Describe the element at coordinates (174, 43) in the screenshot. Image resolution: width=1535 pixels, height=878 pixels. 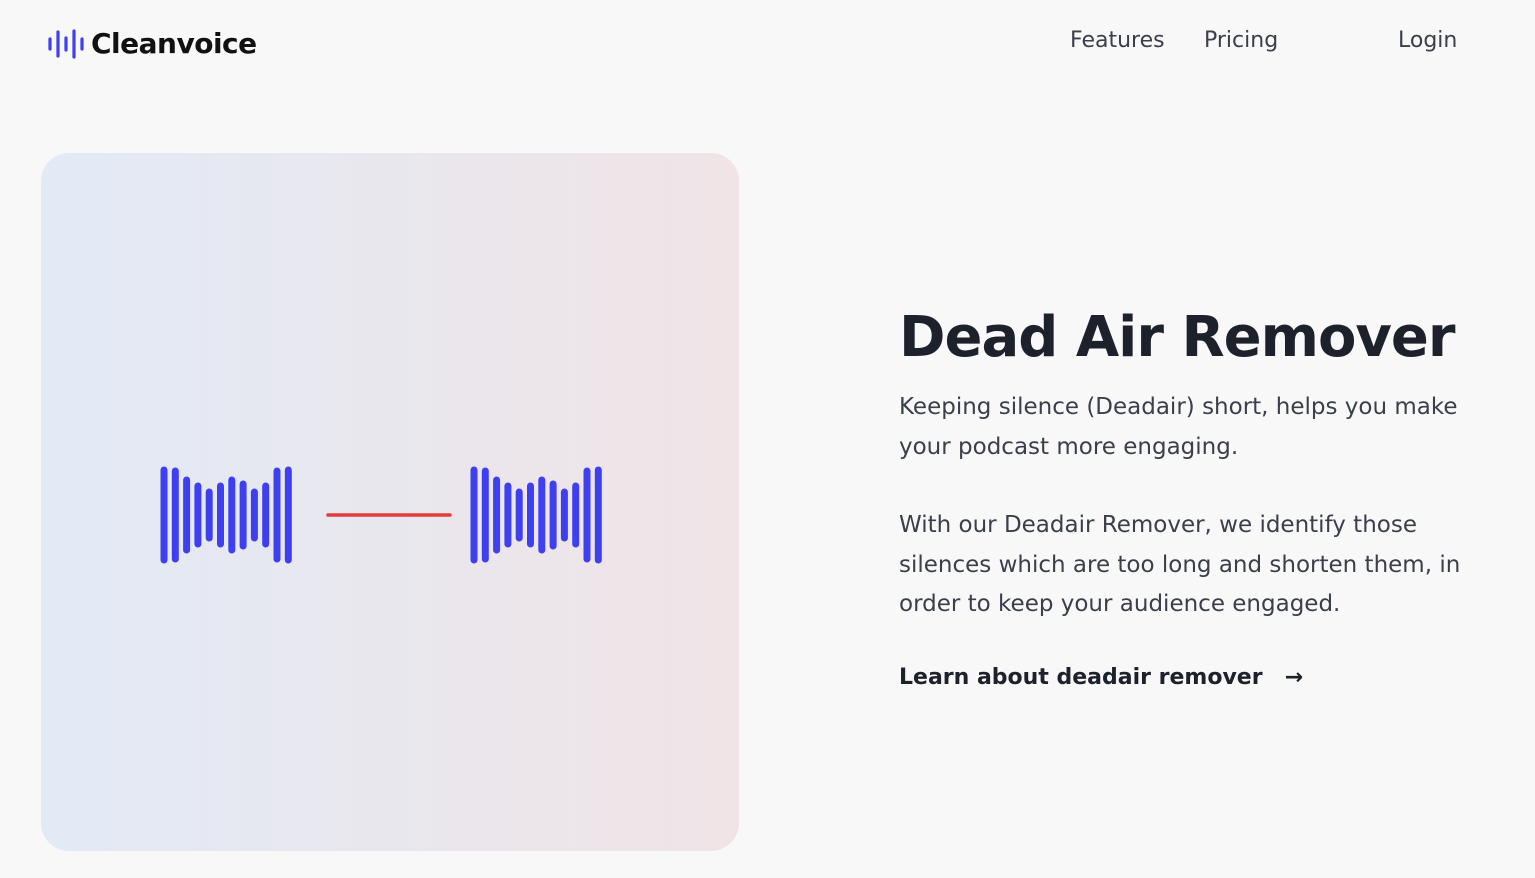
I see `brand-name: Cleanvoice` at that location.